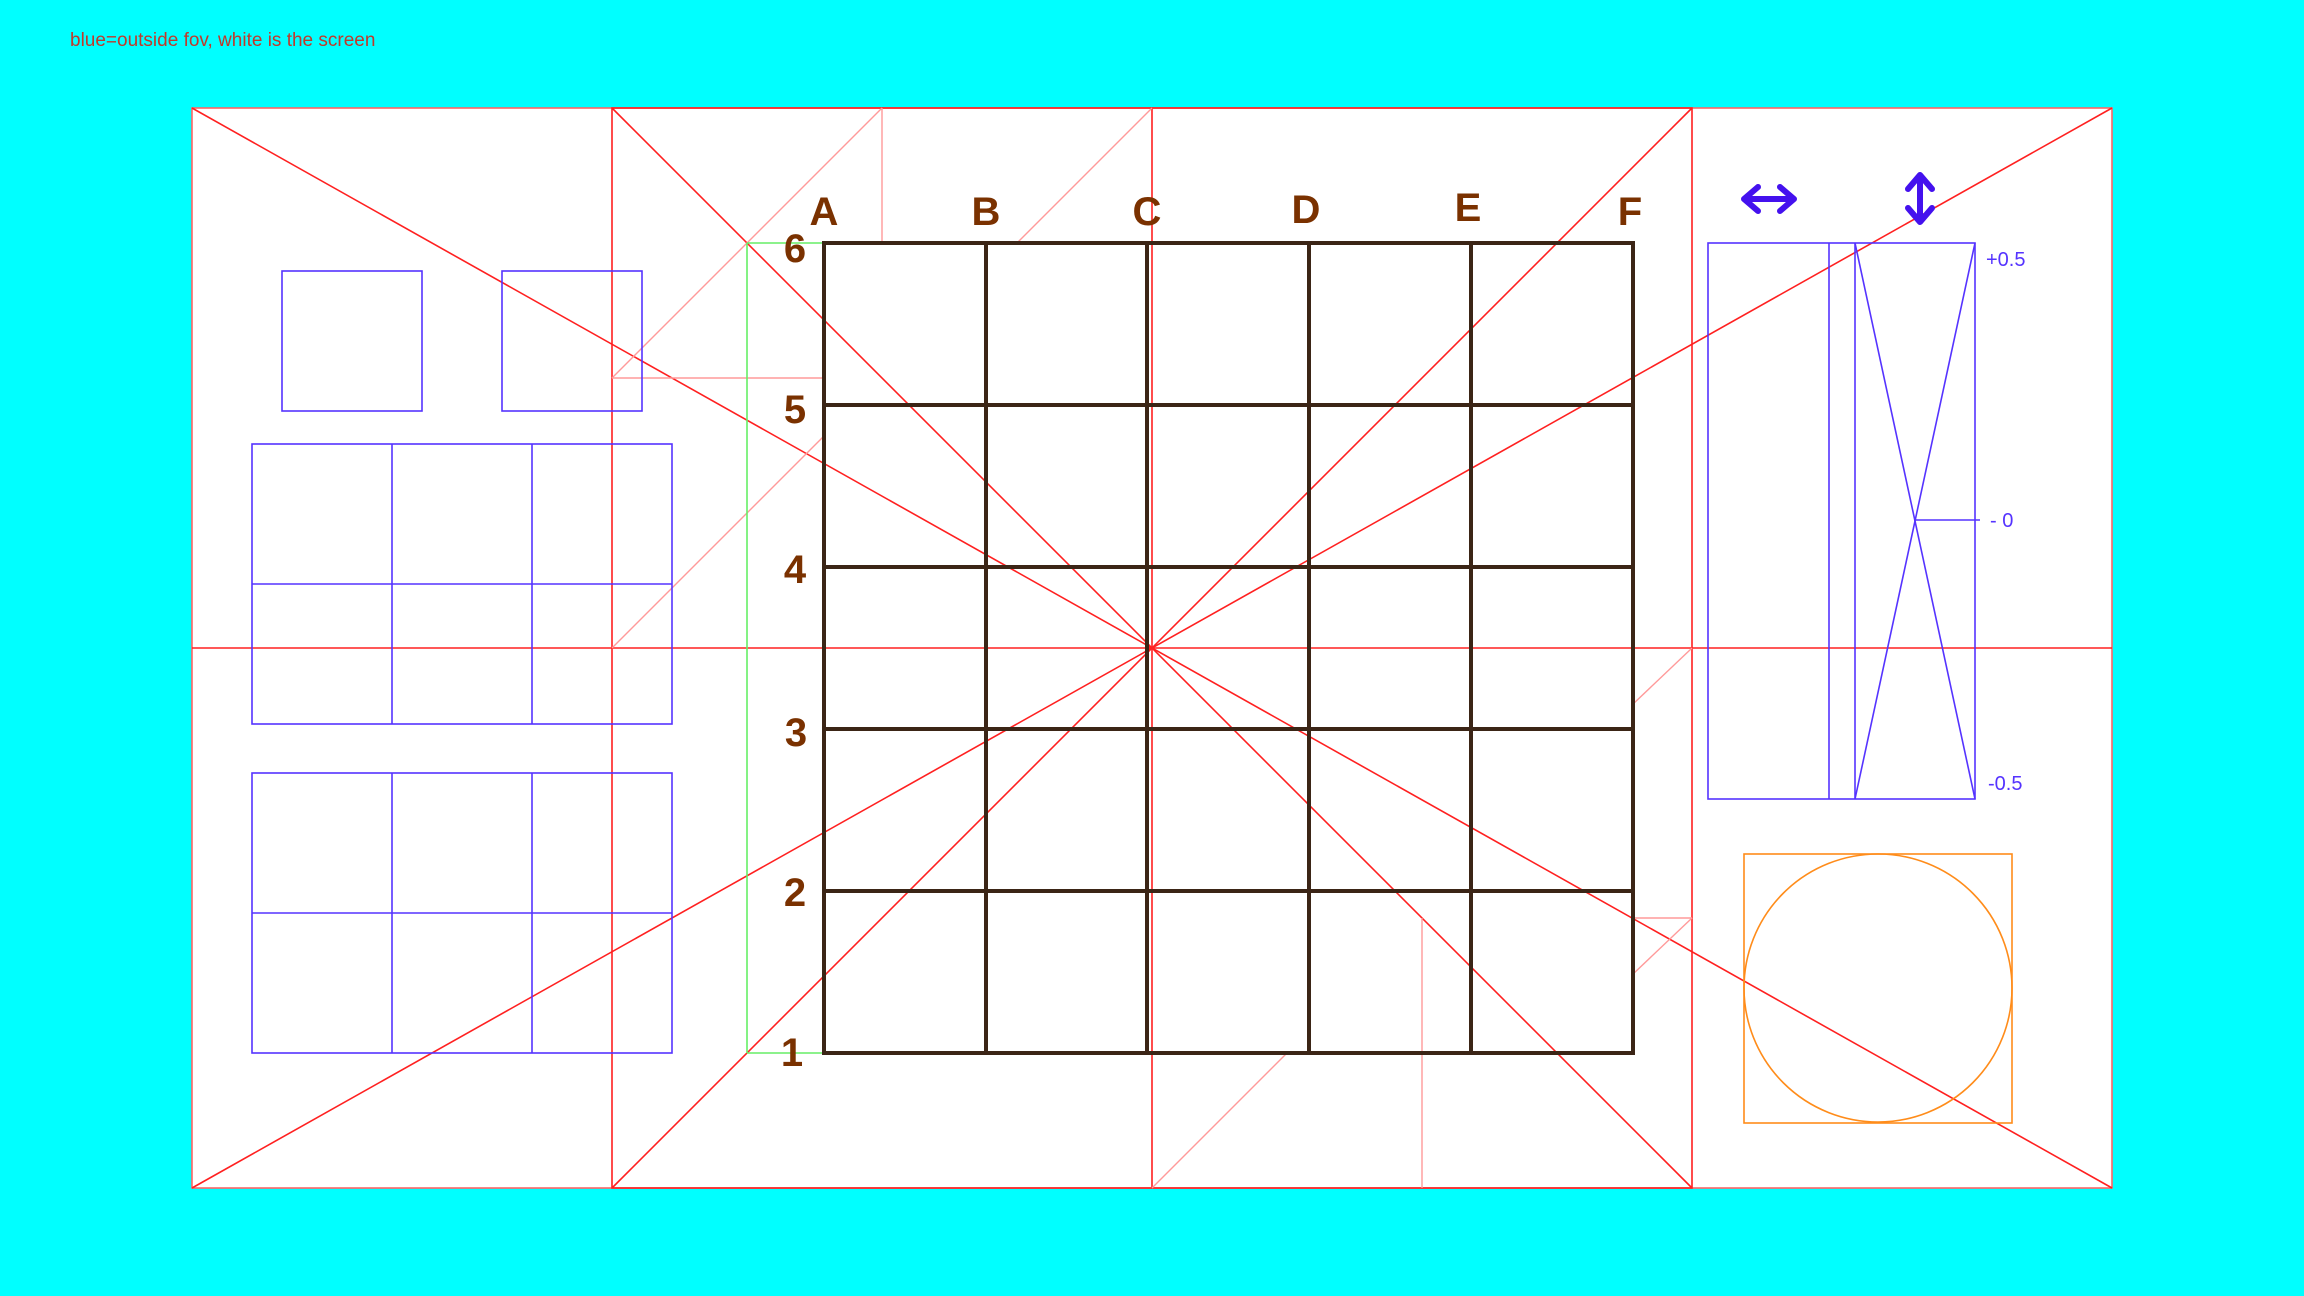 Image resolution: width=2304 pixels, height=1296 pixels. Describe the element at coordinates (2005, 784) in the screenshot. I see `scale-label-bottom: -0.5` at that location.